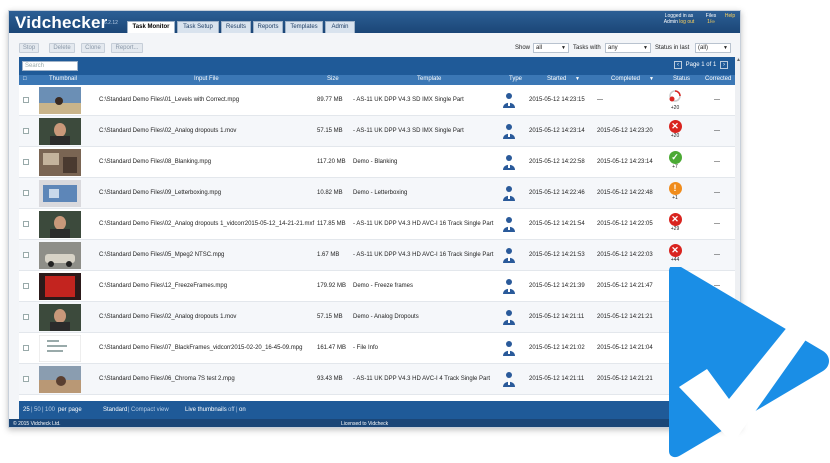 This screenshot has height=463, width=830. What do you see at coordinates (268, 27) in the screenshot?
I see `tab-reports: Reports` at bounding box center [268, 27].